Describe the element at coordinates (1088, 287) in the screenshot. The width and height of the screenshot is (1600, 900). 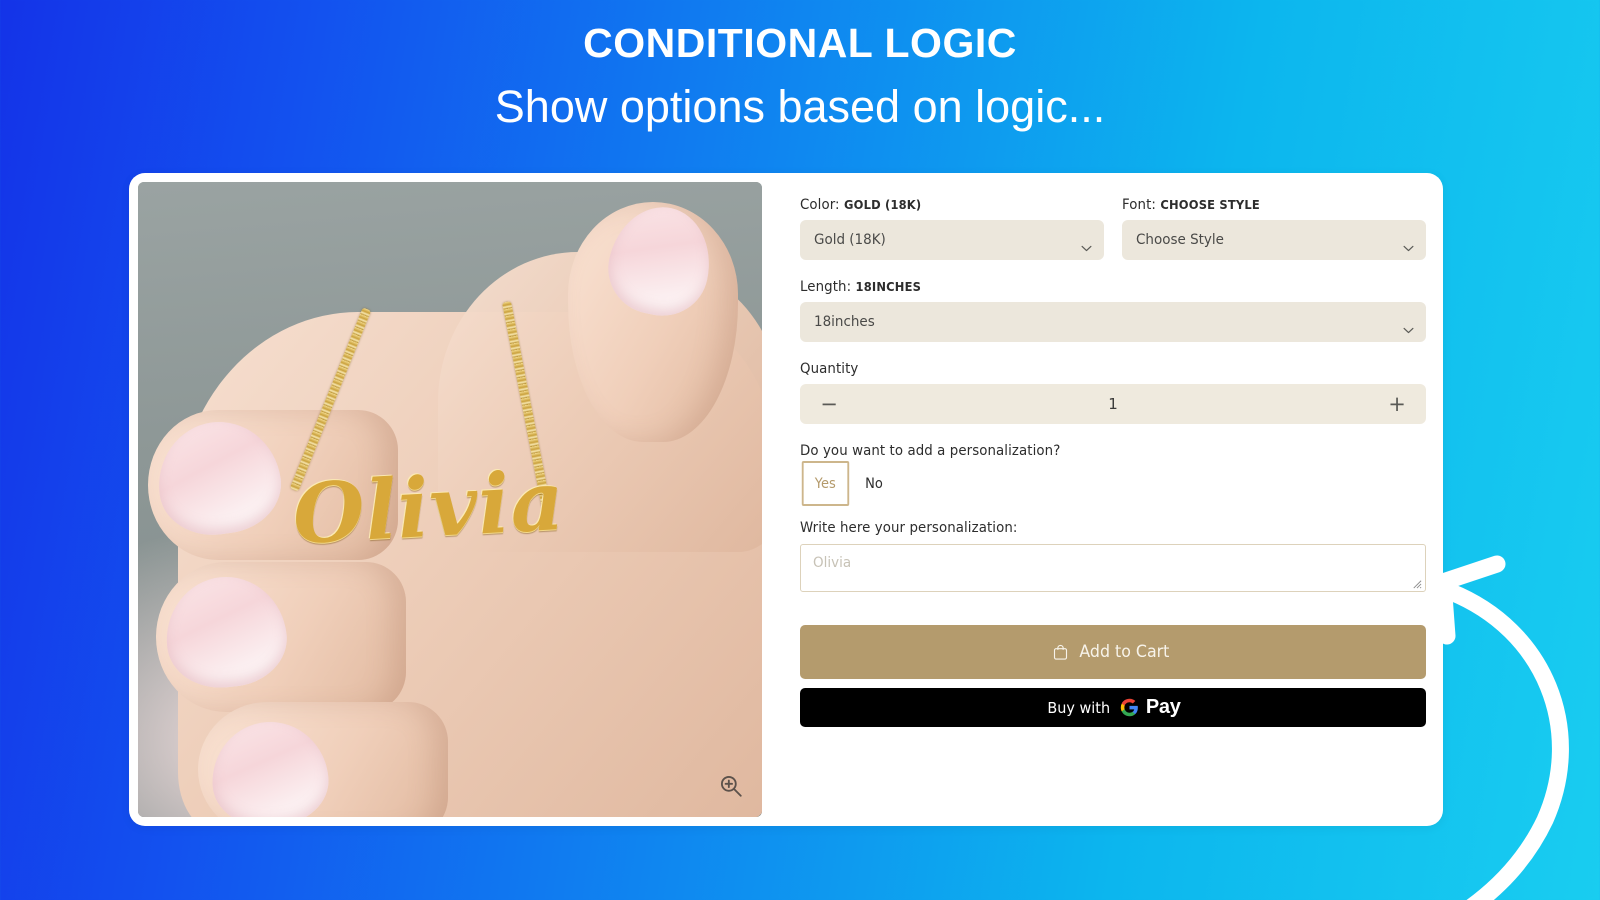
I see `length-label: Length: 18INCHES` at that location.